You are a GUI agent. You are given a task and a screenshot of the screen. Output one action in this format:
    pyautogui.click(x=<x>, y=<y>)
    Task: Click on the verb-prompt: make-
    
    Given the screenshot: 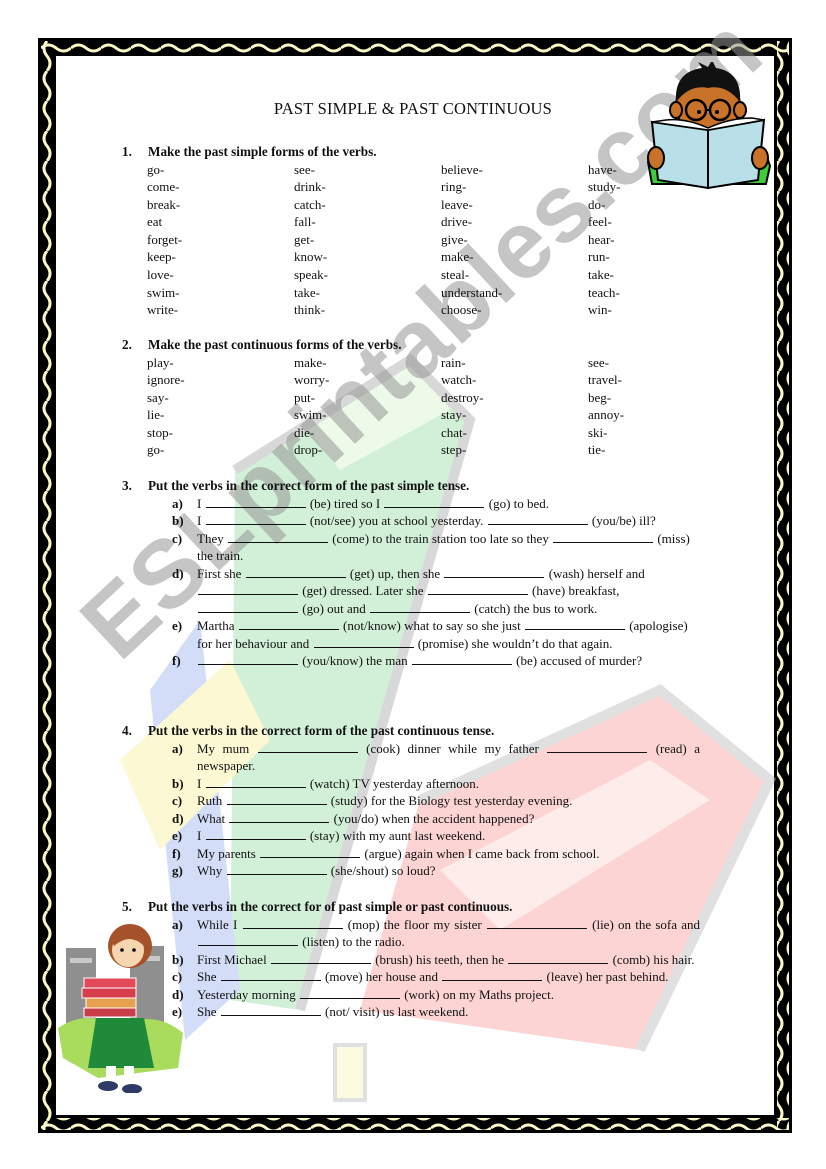 What is the action you would take?
    pyautogui.click(x=457, y=257)
    